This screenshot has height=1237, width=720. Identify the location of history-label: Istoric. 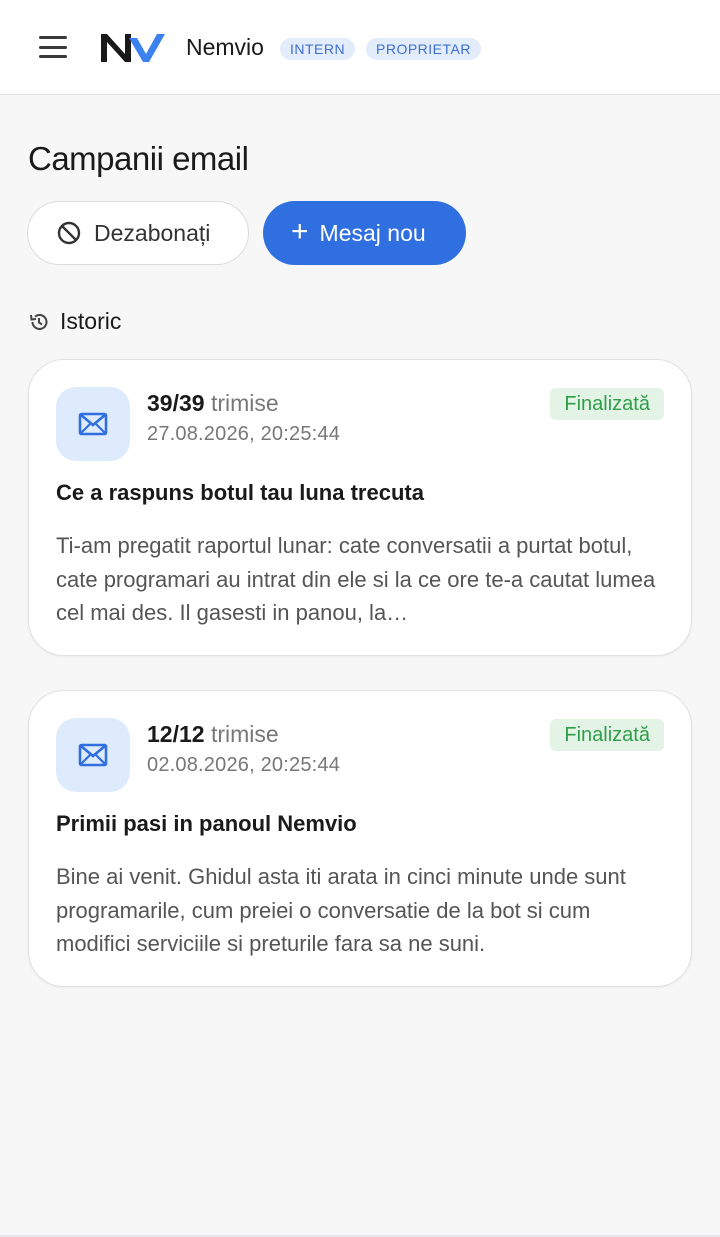
(91, 321).